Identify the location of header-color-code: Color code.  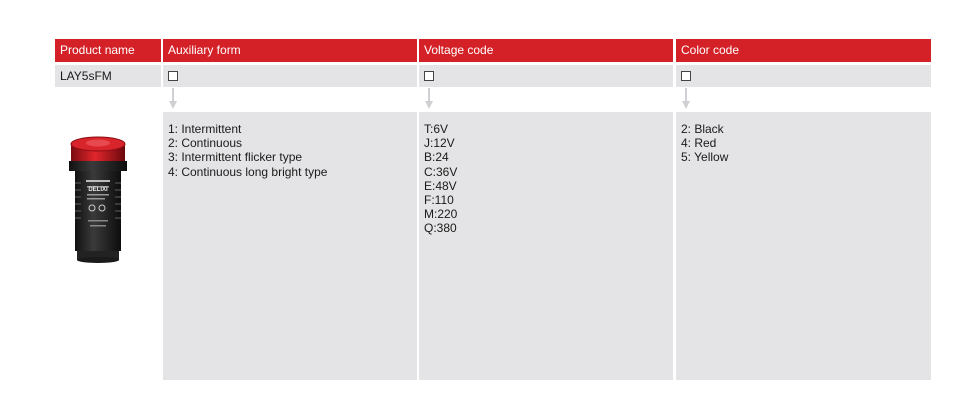
(803, 50).